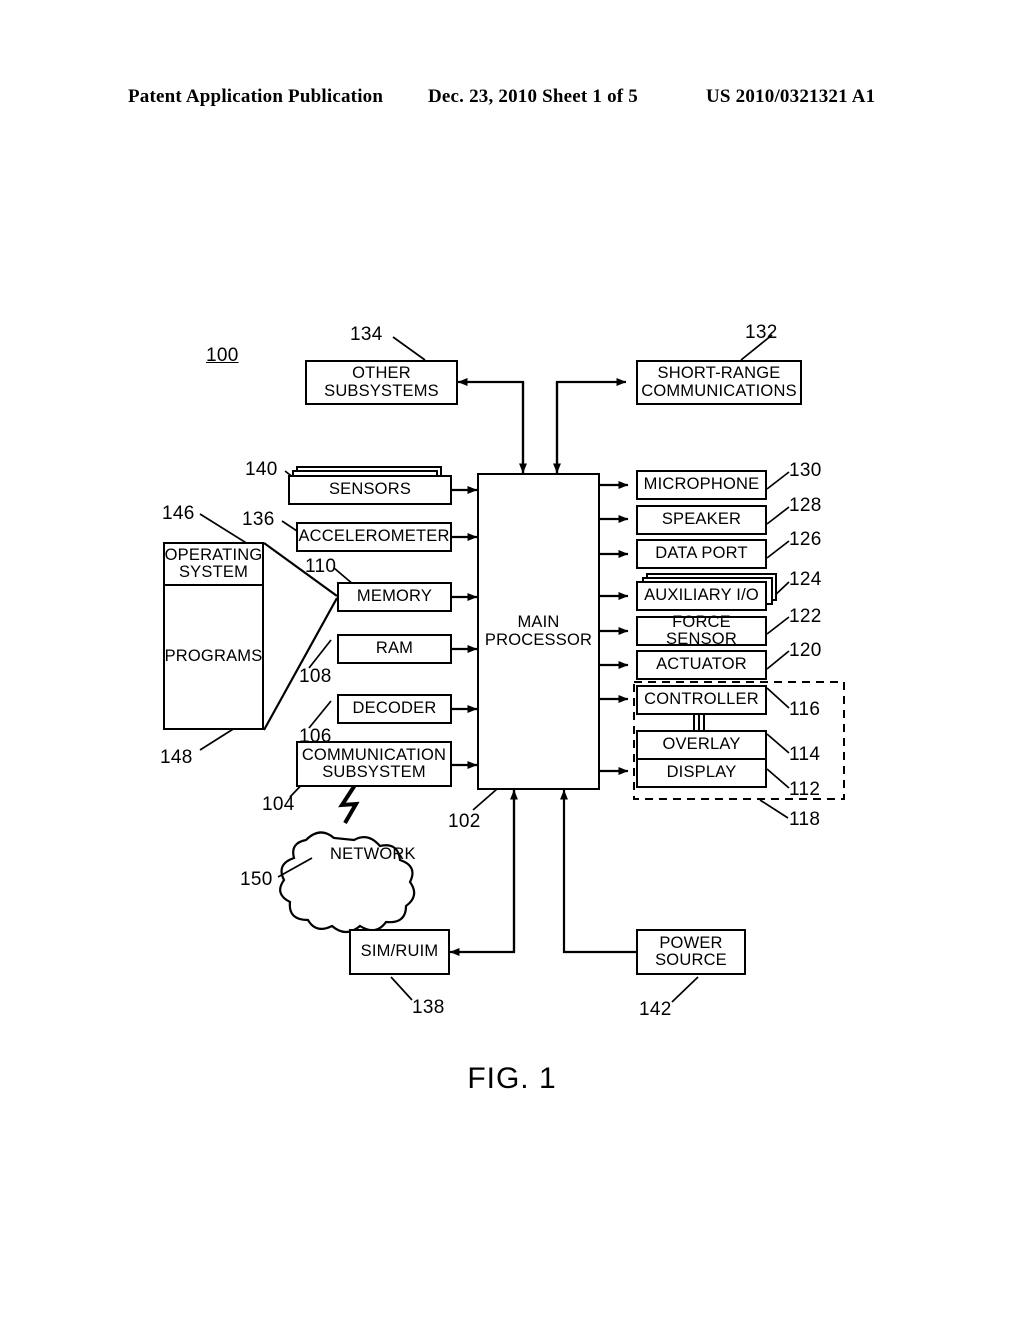 The image size is (1024, 1320). What do you see at coordinates (178, 513) in the screenshot?
I see `ref-146: 146` at bounding box center [178, 513].